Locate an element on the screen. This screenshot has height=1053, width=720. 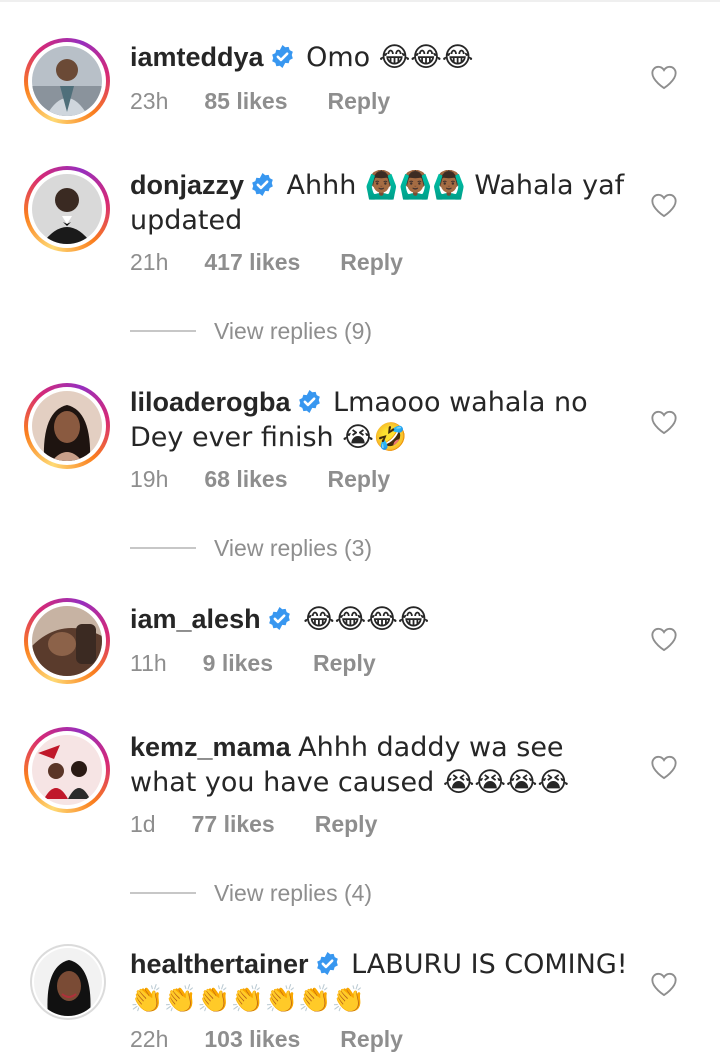
likes-count: 9 likes is located at coordinates (238, 663).